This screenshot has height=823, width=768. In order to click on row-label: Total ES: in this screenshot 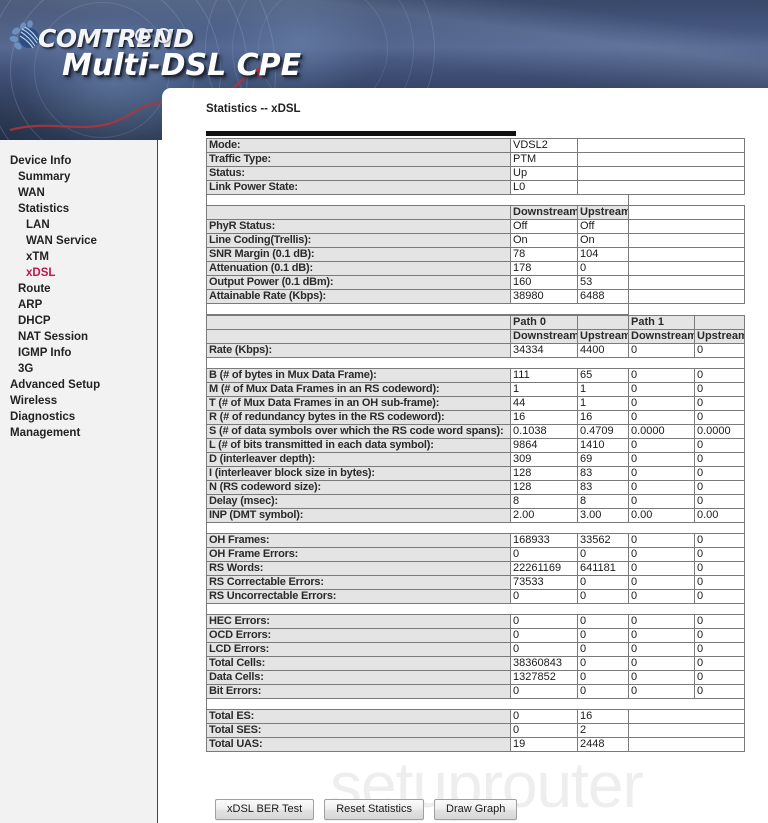, I will do `click(358, 716)`.